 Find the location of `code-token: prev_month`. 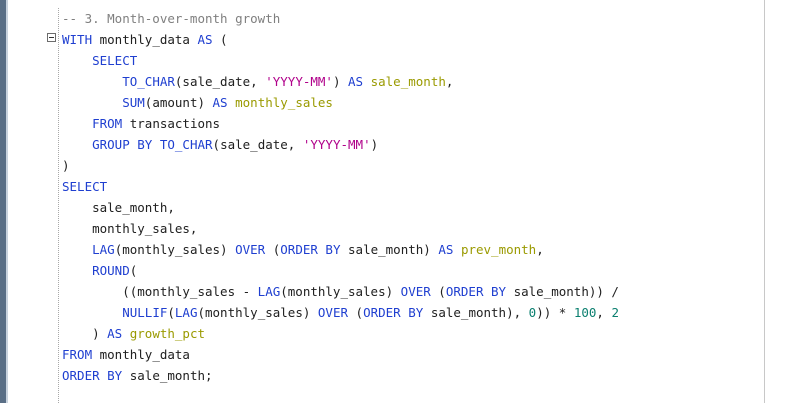

code-token: prev_month is located at coordinates (498, 249).